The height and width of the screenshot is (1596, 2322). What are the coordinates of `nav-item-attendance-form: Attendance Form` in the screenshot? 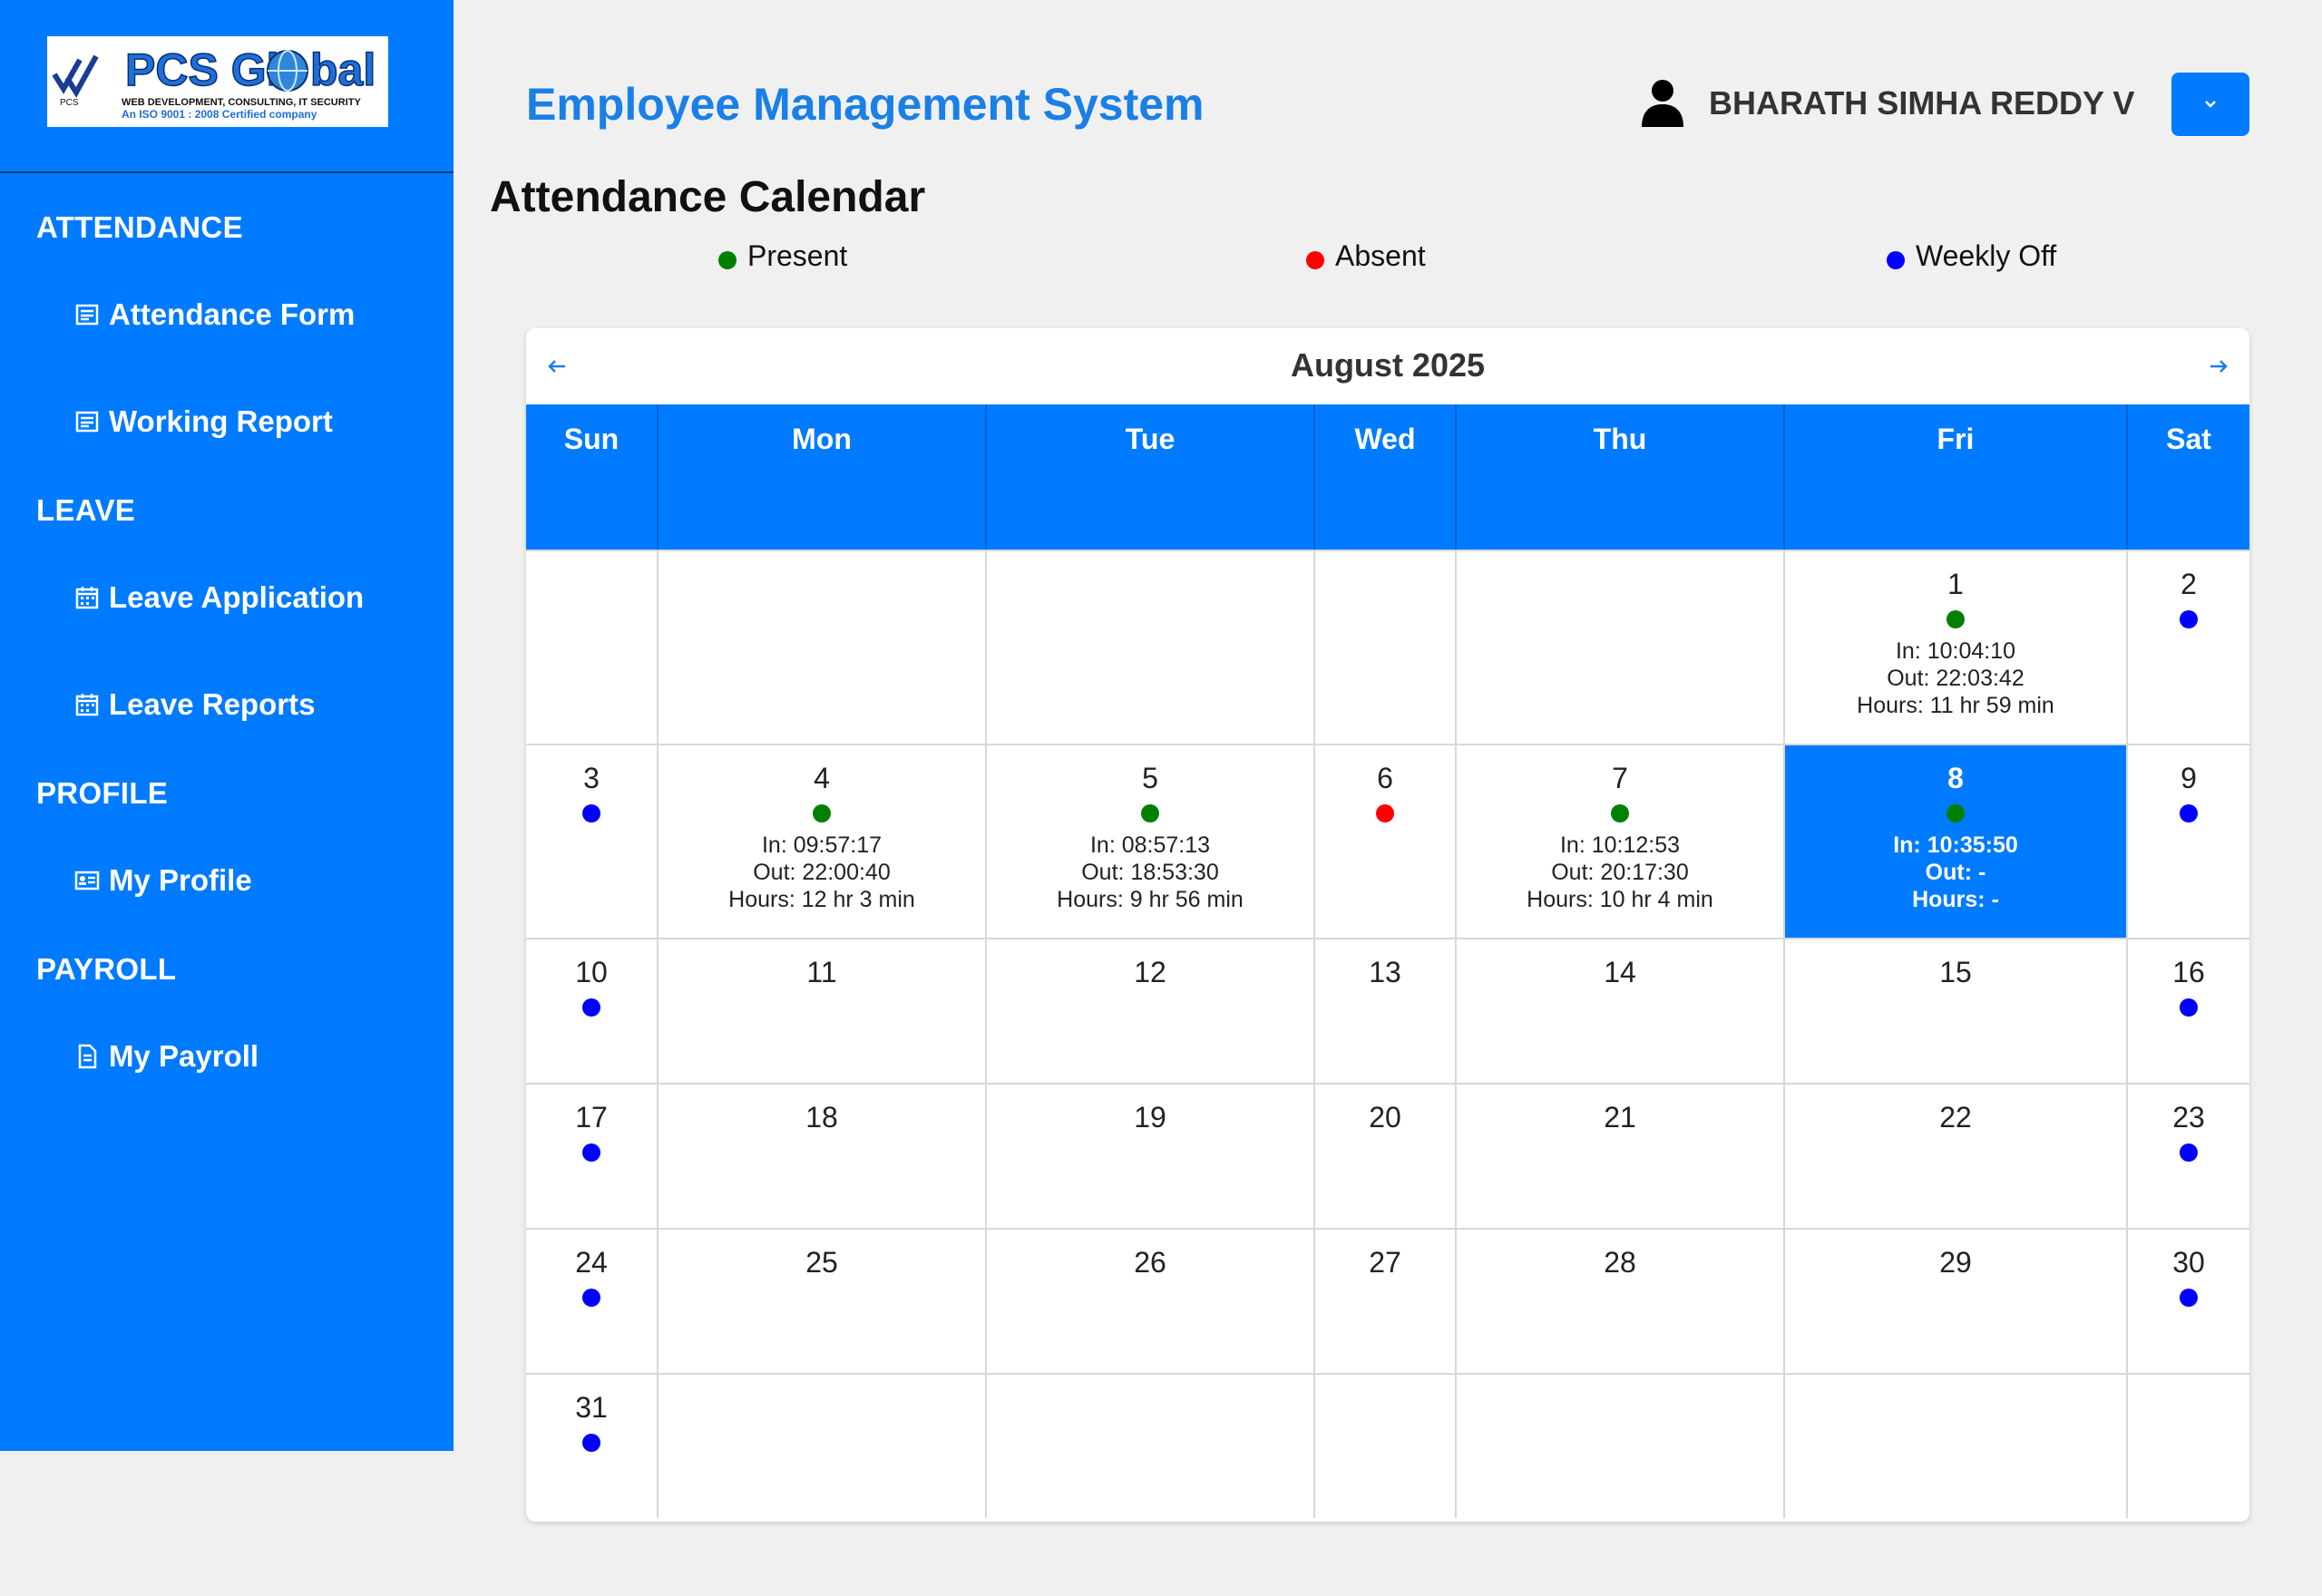 It's located at (215, 314).